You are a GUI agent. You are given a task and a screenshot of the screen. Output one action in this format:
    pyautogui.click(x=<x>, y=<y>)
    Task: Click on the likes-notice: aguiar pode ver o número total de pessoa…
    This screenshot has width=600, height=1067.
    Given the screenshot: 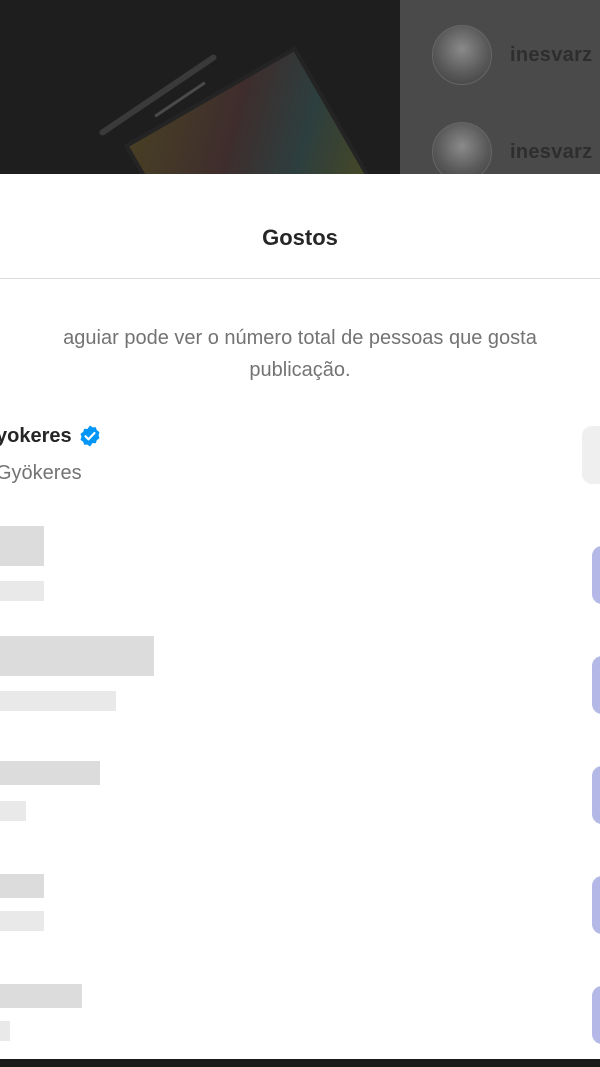 What is the action you would take?
    pyautogui.click(x=300, y=354)
    